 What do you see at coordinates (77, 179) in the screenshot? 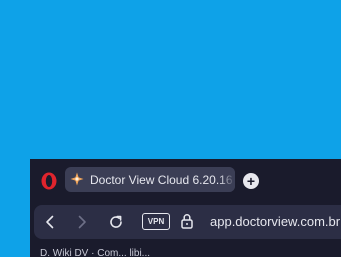
I see `doctorview-favicon-icon` at bounding box center [77, 179].